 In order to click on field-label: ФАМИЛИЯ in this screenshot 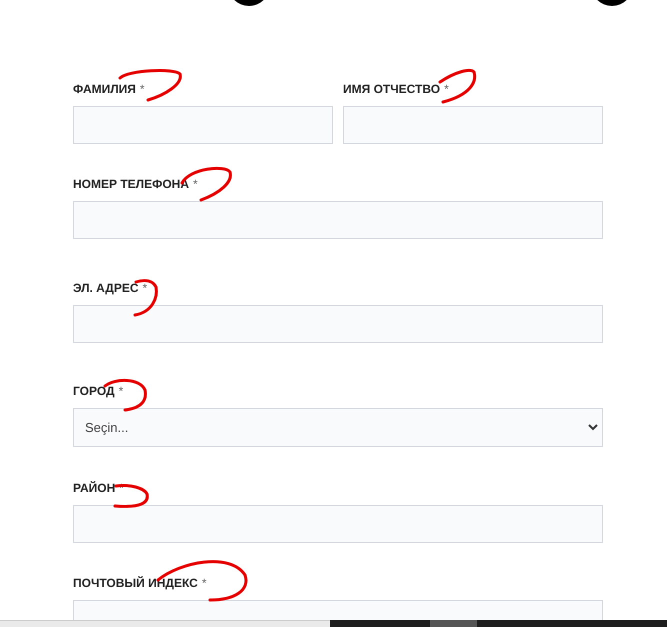, I will do `click(104, 89)`.